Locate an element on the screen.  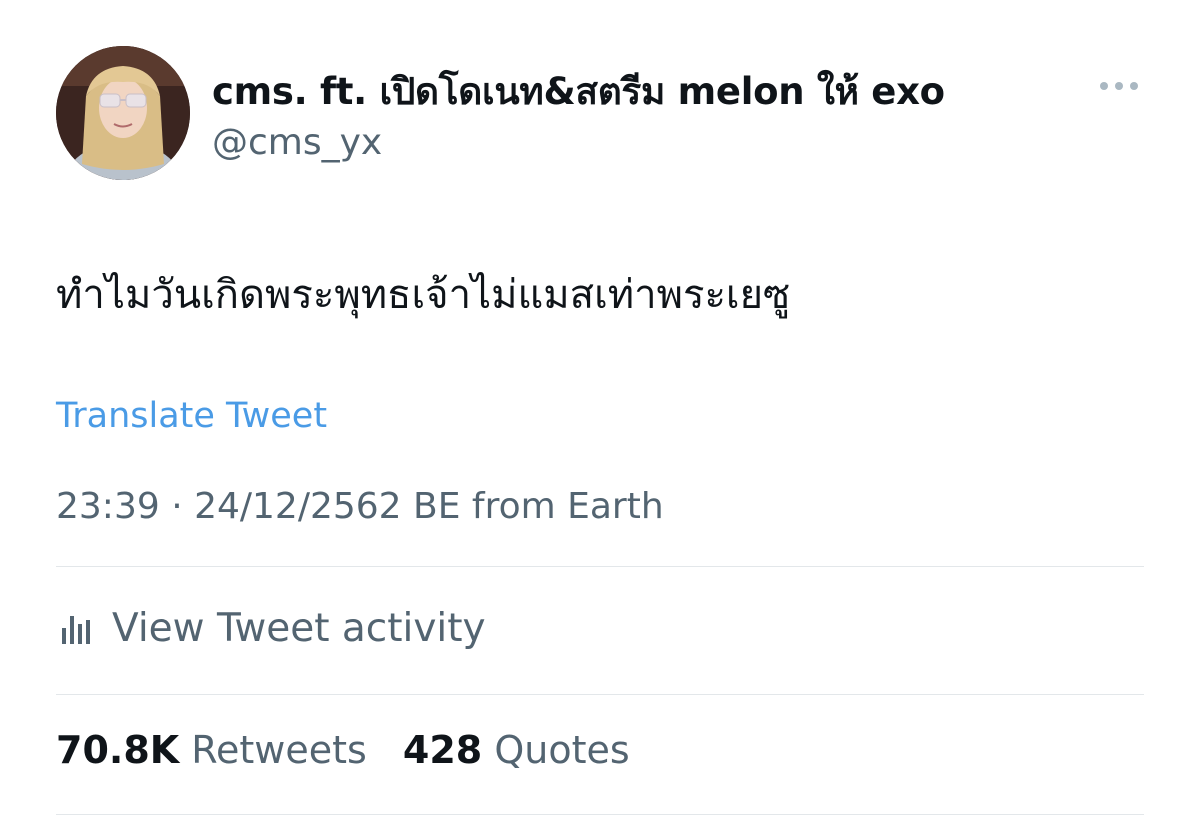
tweet-timestamp-source: 23:39 · 24/12/2562 BE from Earth is located at coordinates (360, 506).